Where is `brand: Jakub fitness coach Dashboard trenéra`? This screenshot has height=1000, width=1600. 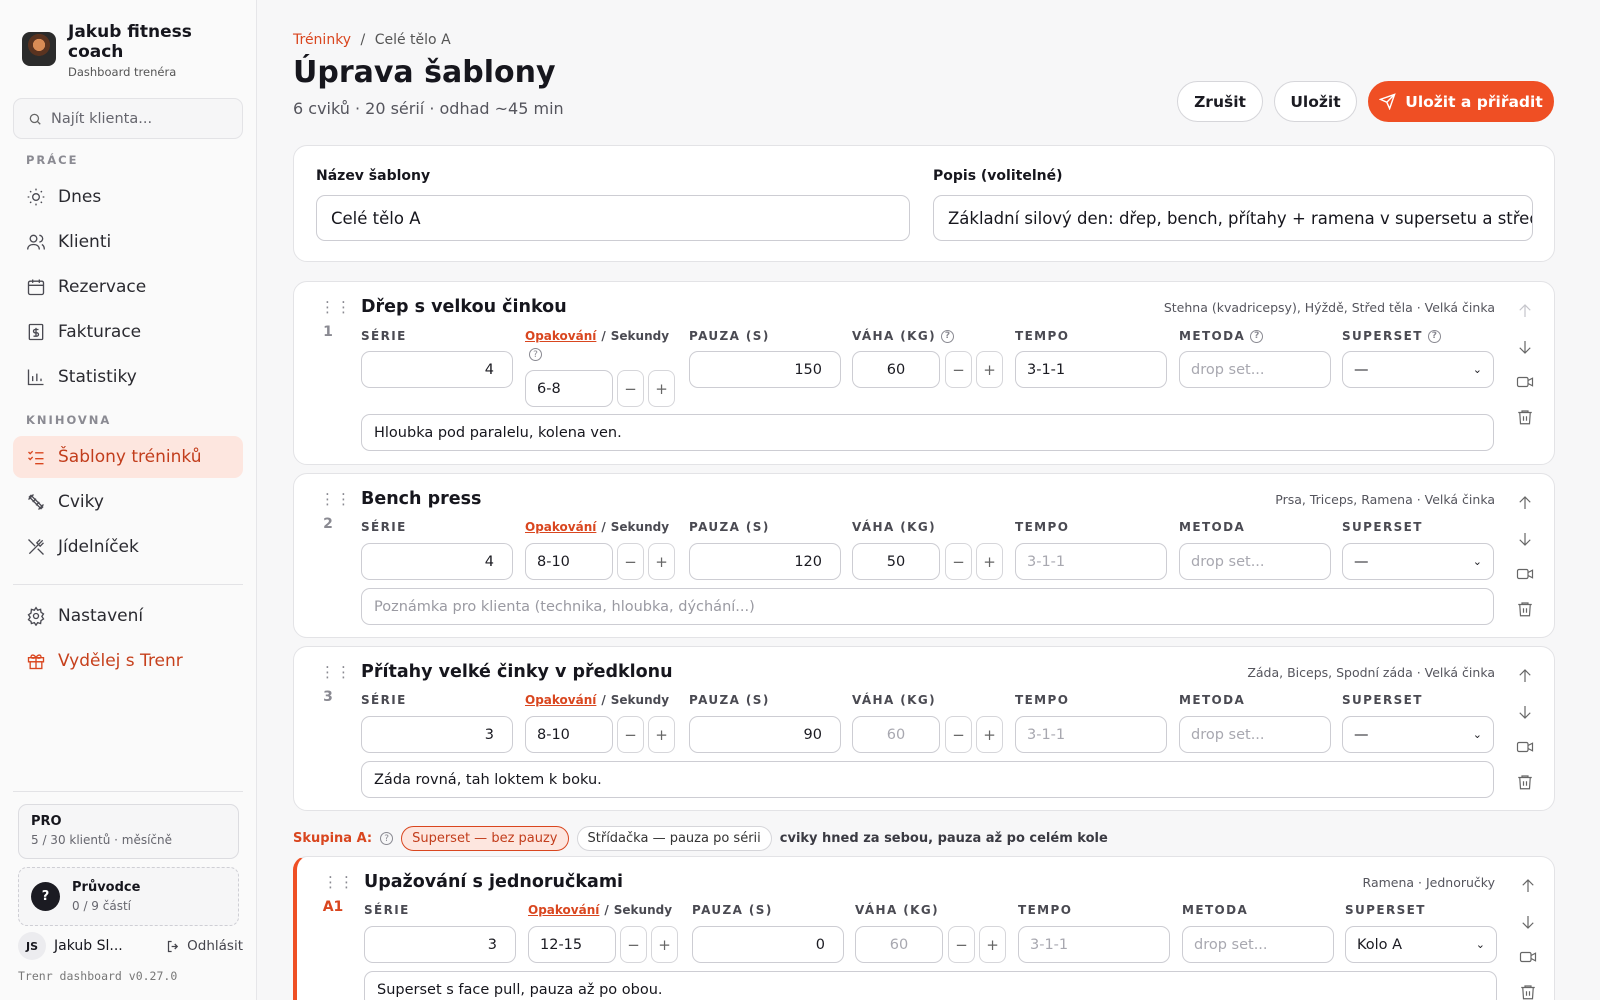
brand: Jakub fitness coach Dashboard trenéra is located at coordinates (115, 50).